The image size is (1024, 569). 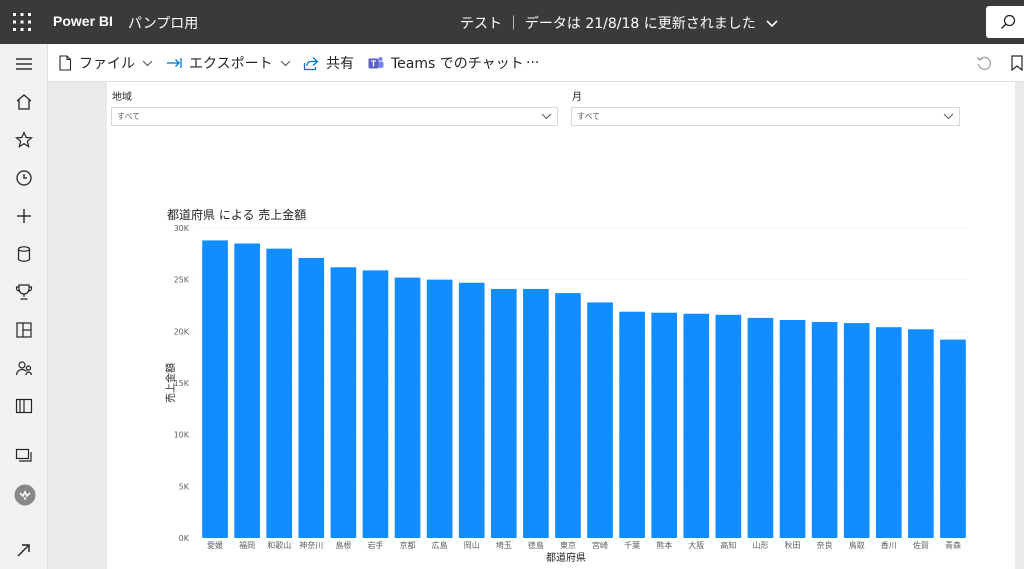 I want to click on y-tick-label: 30K, so click(x=182, y=228).